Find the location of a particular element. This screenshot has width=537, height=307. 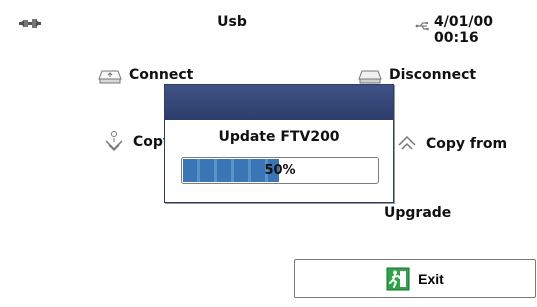

upgrade-label: Upgrade is located at coordinates (418, 213).